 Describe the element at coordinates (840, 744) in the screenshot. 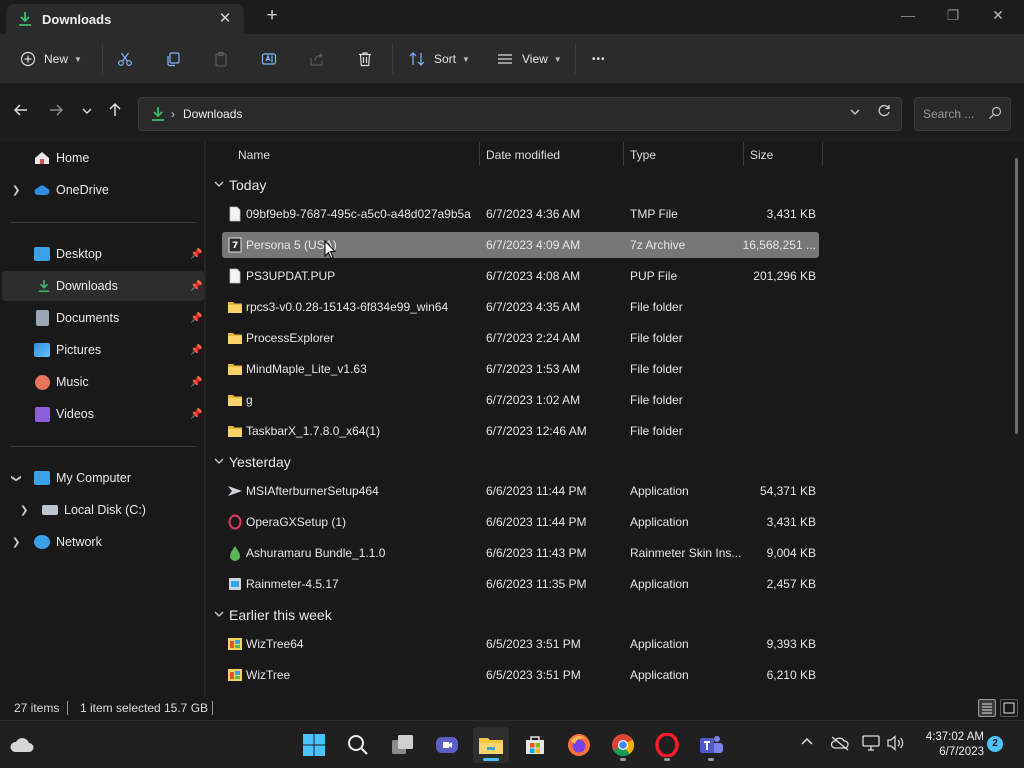

I see `onedrive-tray-button` at that location.